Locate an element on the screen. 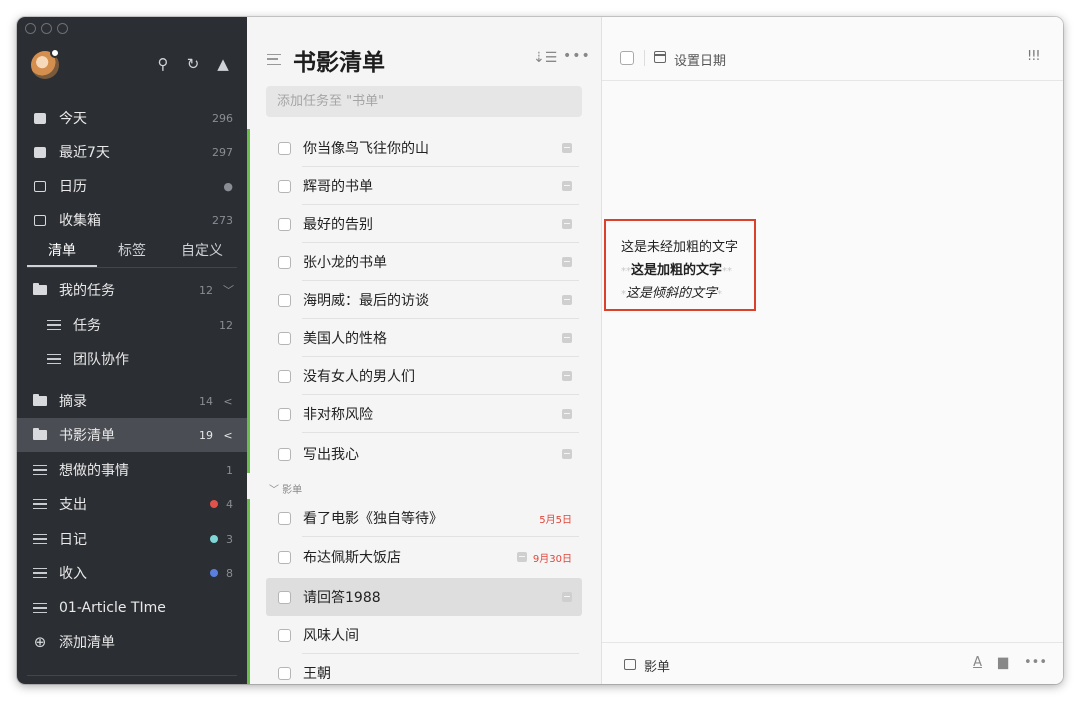 The image size is (1080, 701). chevron-down-icon: ﹀ is located at coordinates (228, 290).